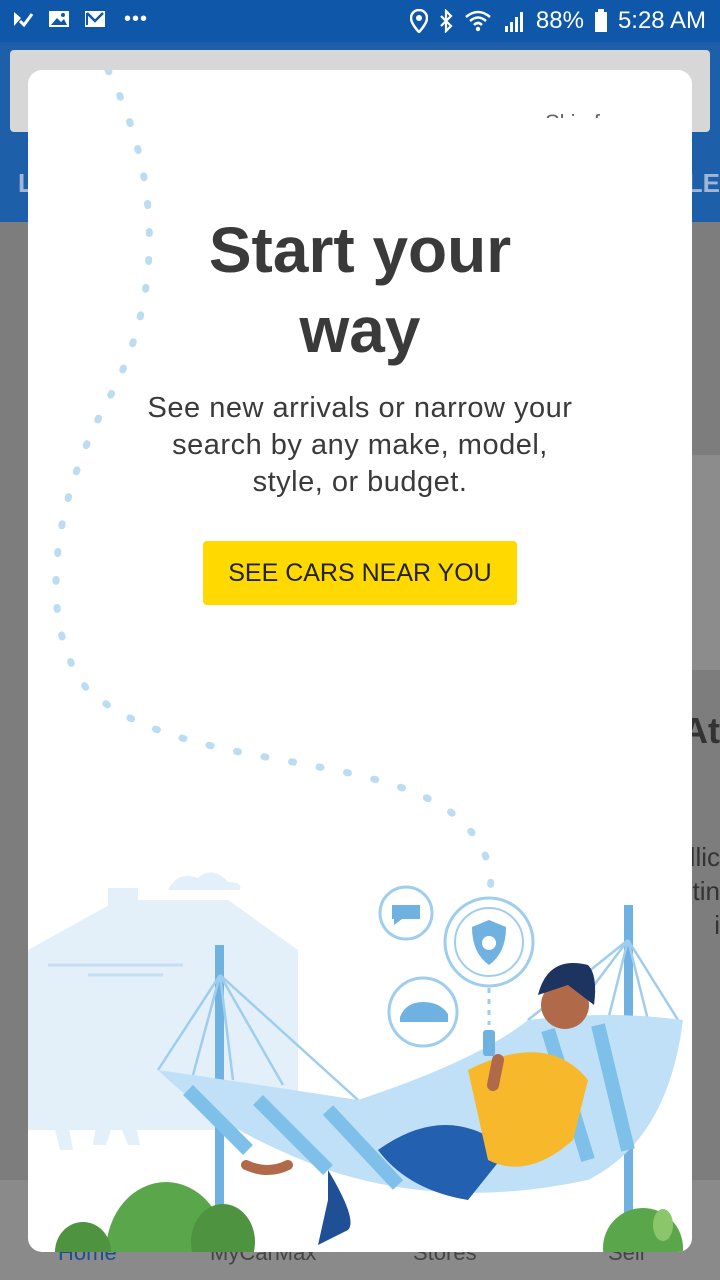  What do you see at coordinates (478, 21) in the screenshot?
I see `wifi-icon` at bounding box center [478, 21].